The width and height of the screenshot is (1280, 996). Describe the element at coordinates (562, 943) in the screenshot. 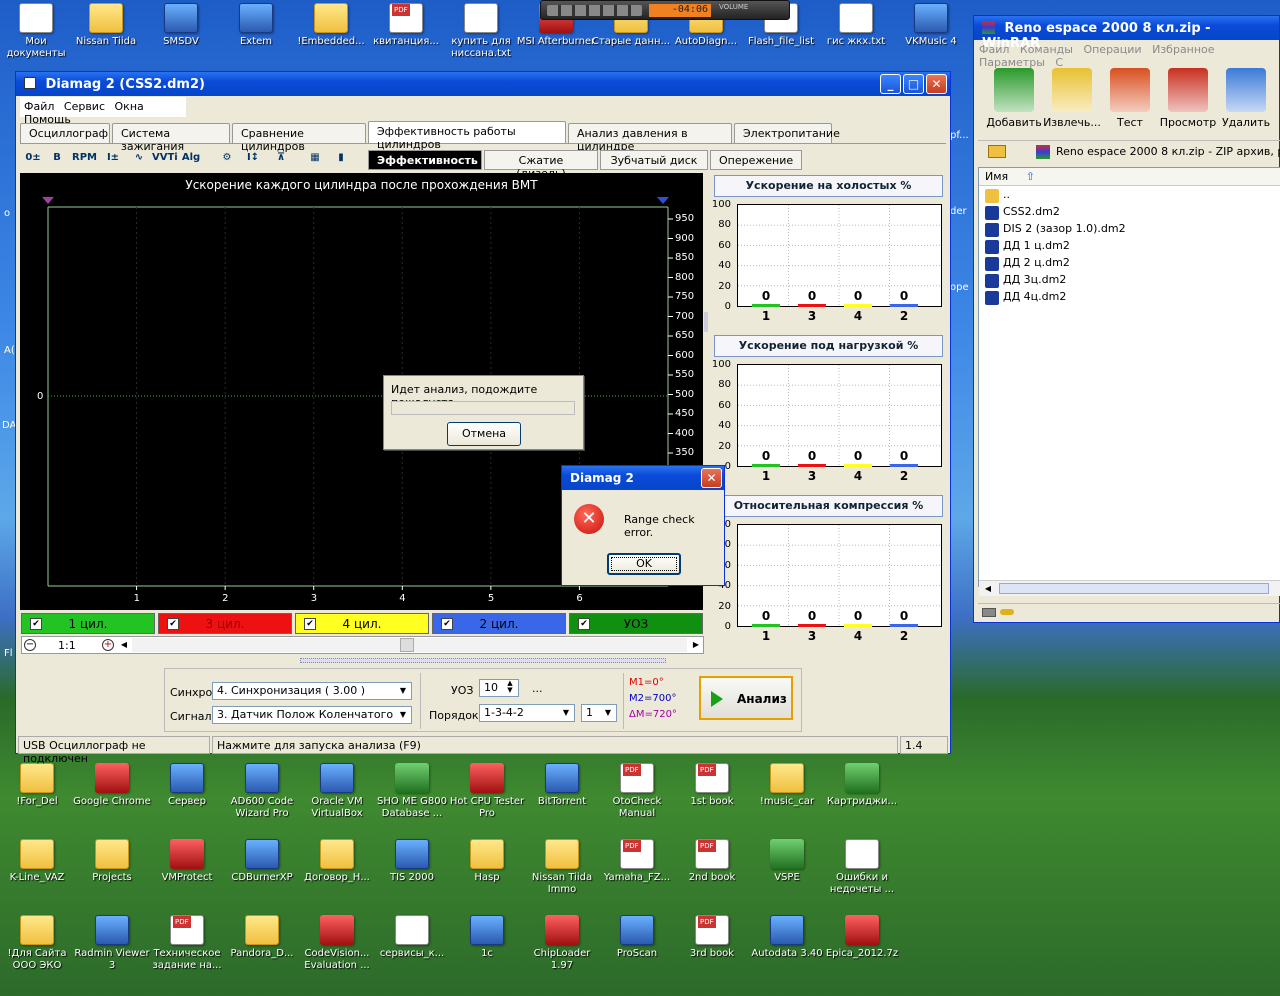

I see `desktop-icon: ChipLoader 1.97` at that location.